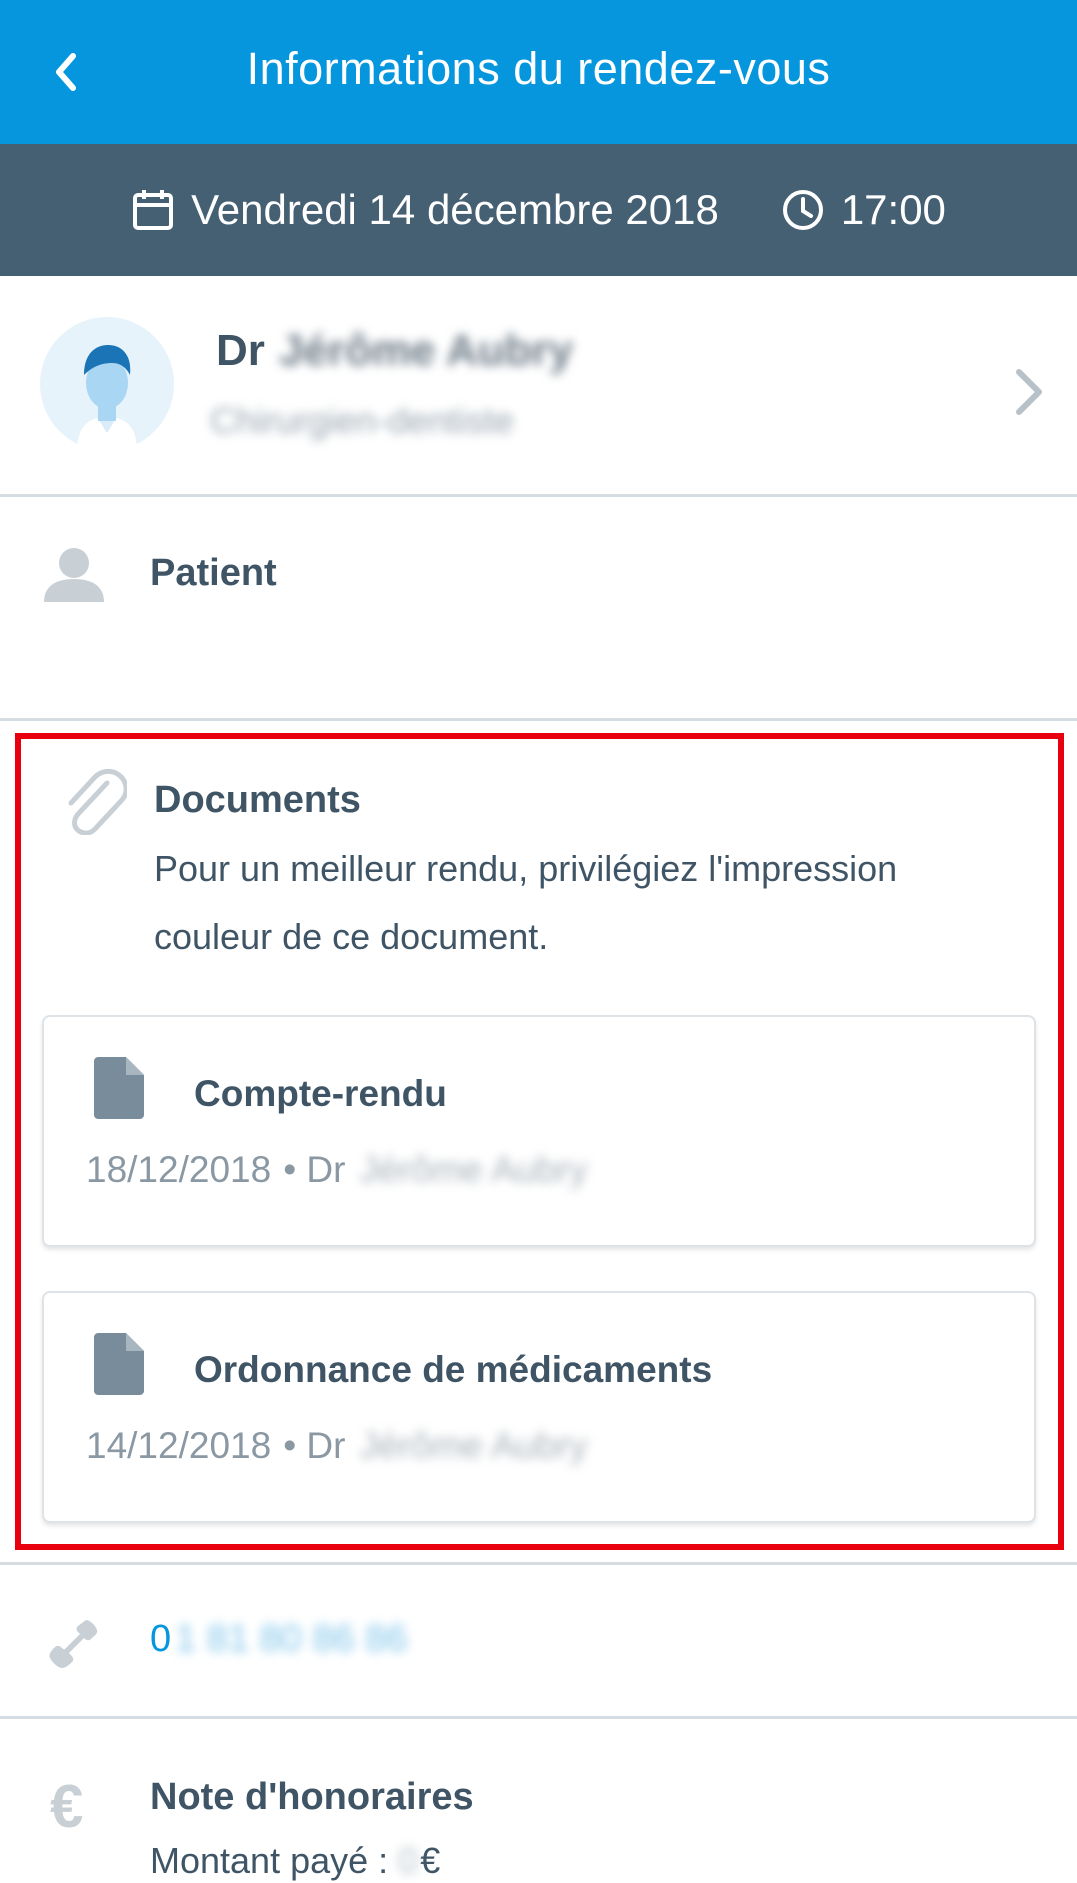 Image resolution: width=1077 pixels, height=1883 pixels. Describe the element at coordinates (179, 1445) in the screenshot. I see `document-date: 14/12/2018` at that location.